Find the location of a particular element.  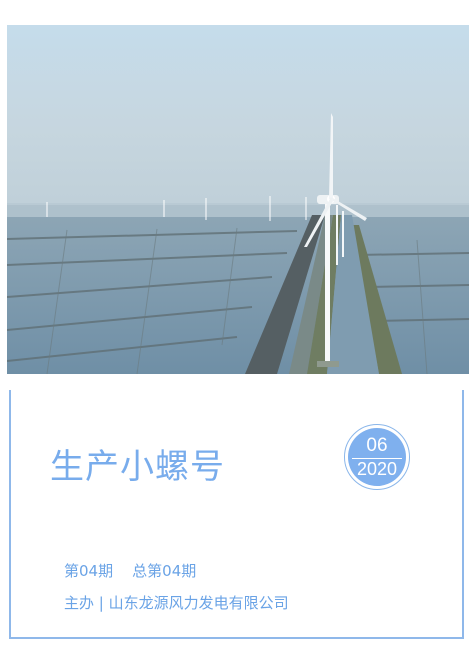

sponsor-line: 主办 | 山东龙源风力发电有限公司 is located at coordinates (176, 603).